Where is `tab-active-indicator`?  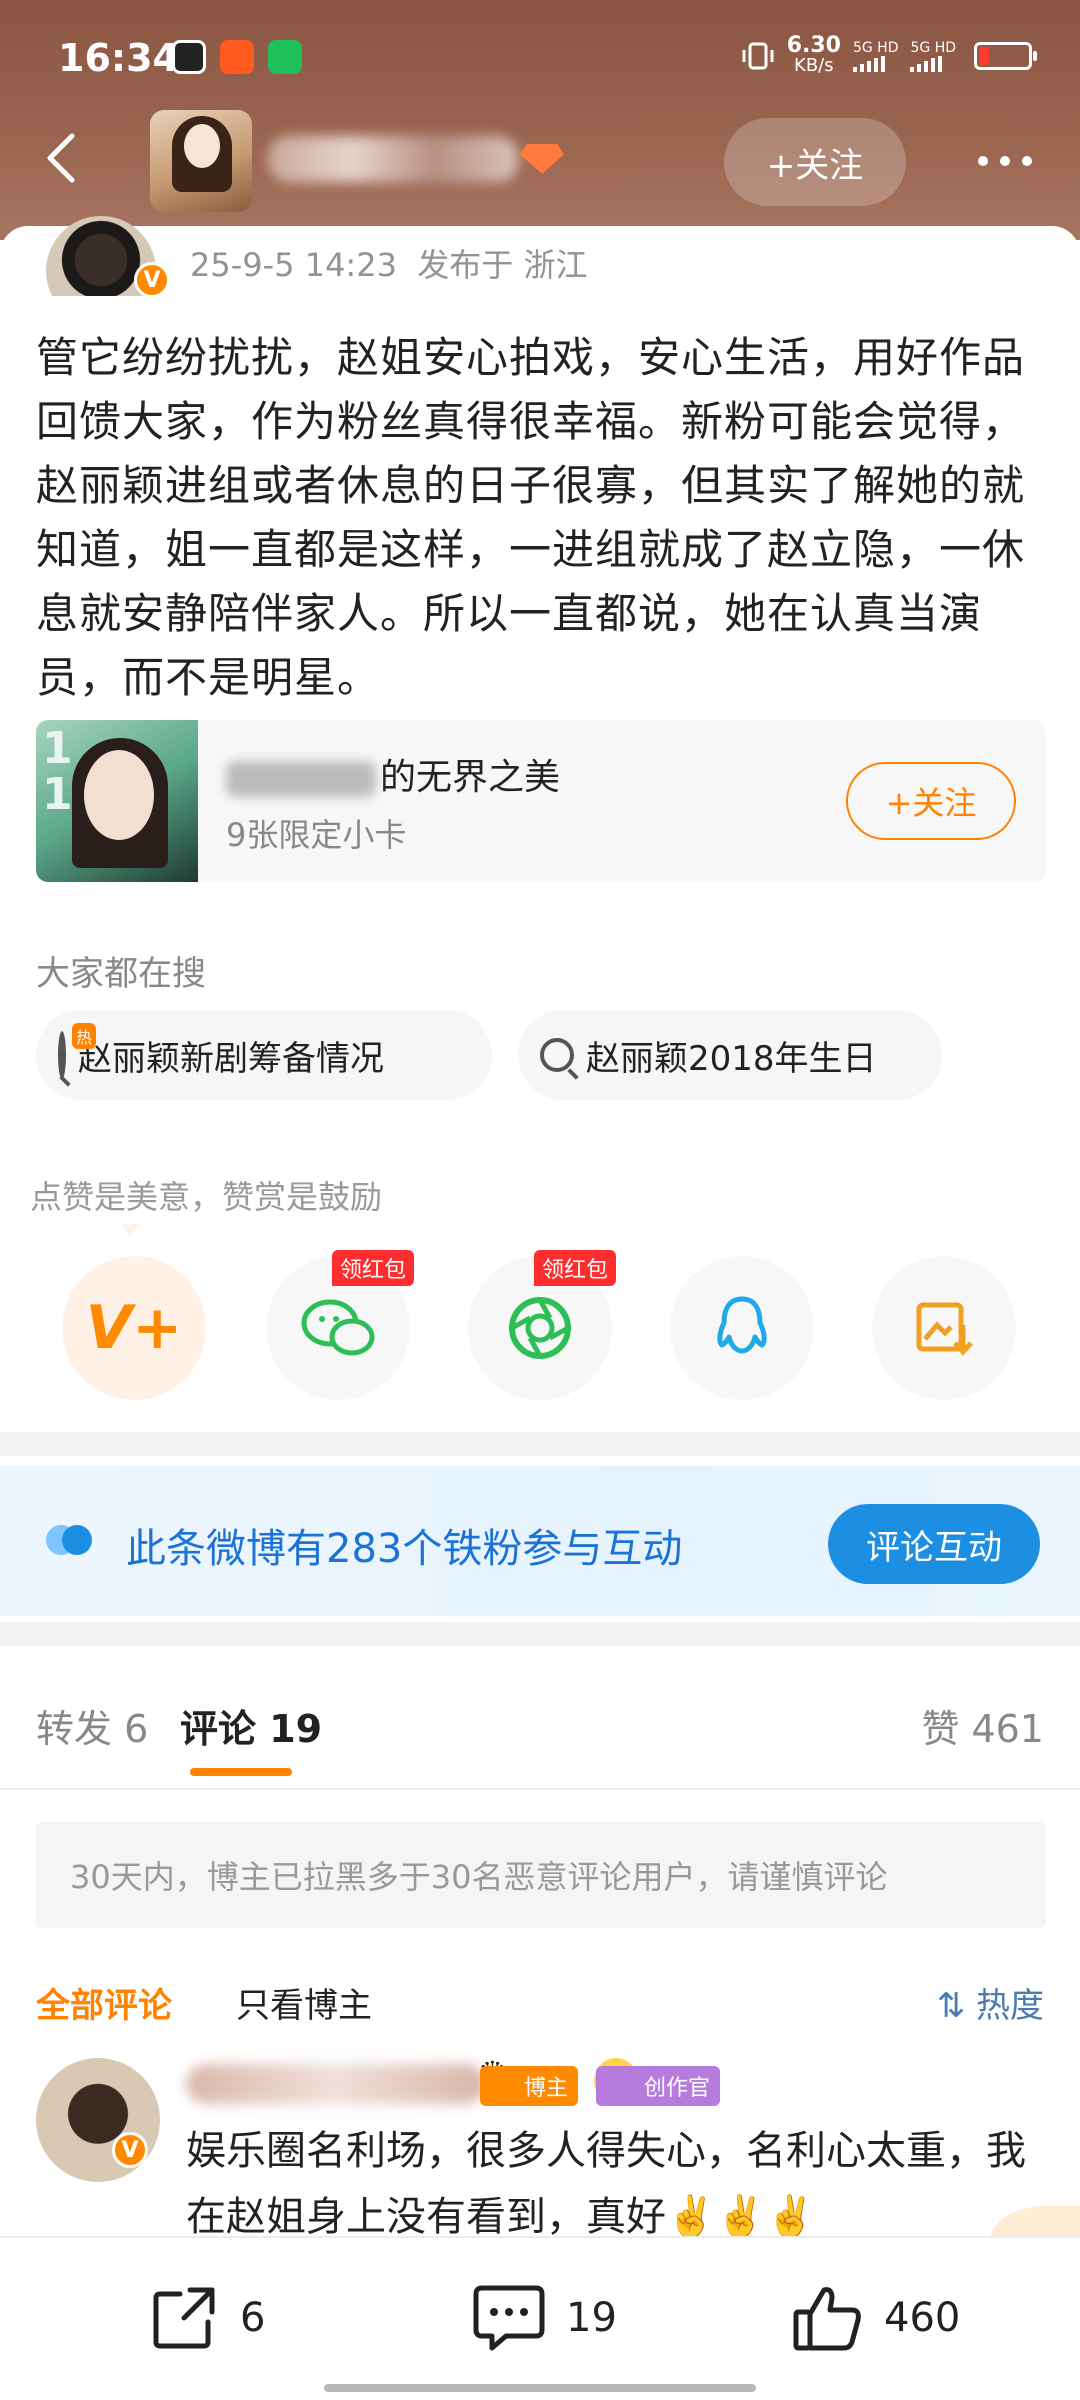 tab-active-indicator is located at coordinates (241, 1772).